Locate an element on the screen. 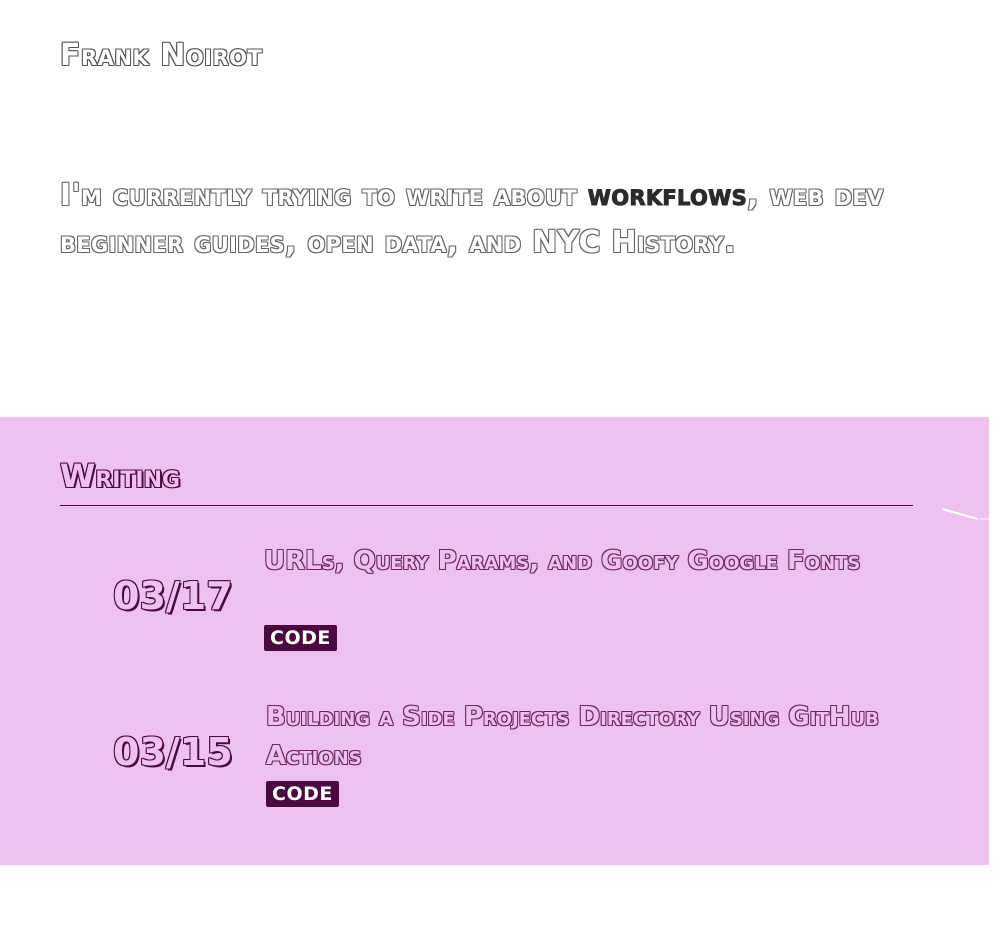  site-title-link: Frank Noirot is located at coordinates (161, 55).